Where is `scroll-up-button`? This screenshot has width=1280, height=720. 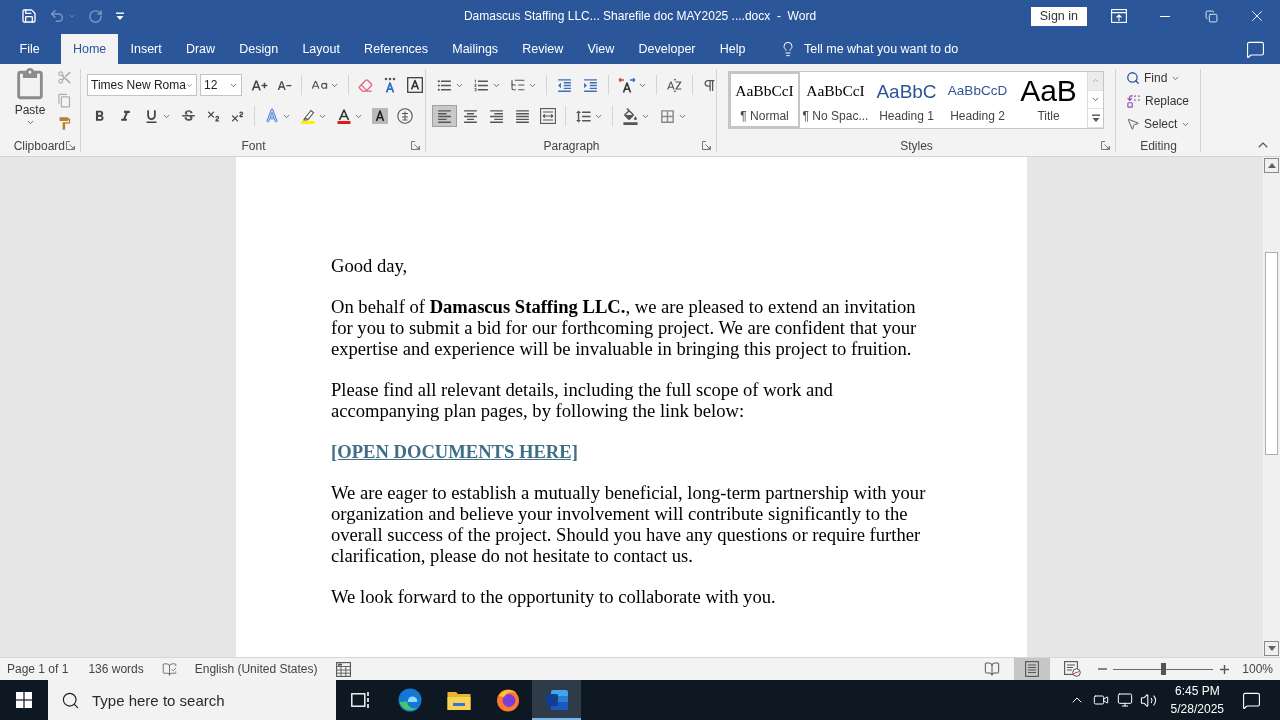
scroll-up-button is located at coordinates (1271, 165).